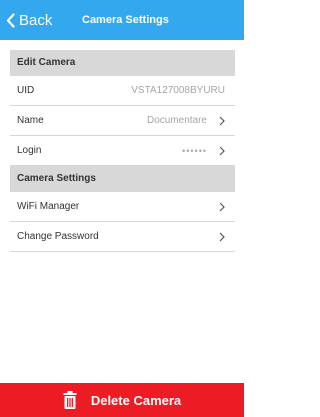 Image resolution: width=320 pixels, height=417 pixels. Describe the element at coordinates (136, 400) in the screenshot. I see `delete-camera-label: Delete Camera` at that location.